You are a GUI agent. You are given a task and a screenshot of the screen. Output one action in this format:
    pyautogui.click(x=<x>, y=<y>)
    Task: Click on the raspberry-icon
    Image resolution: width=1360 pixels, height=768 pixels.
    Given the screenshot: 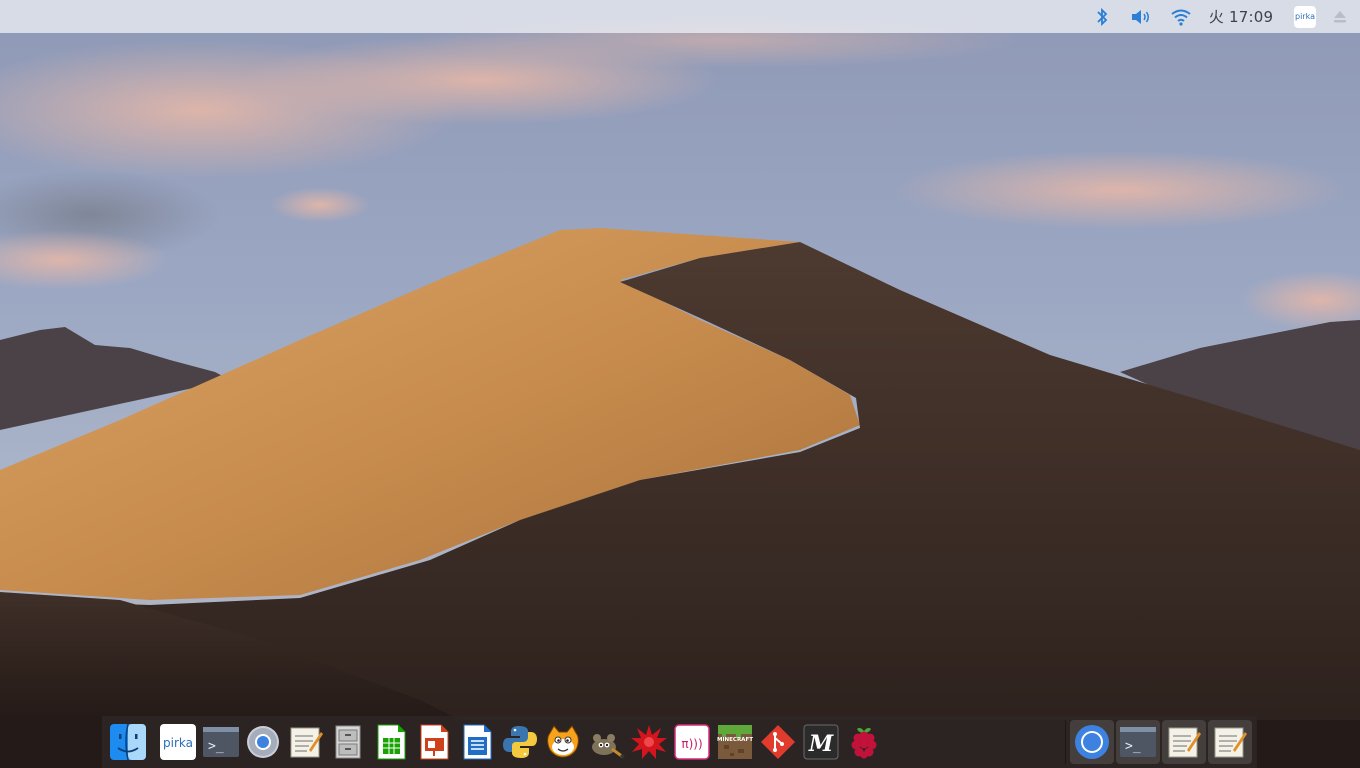 What is the action you would take?
    pyautogui.click(x=864, y=742)
    